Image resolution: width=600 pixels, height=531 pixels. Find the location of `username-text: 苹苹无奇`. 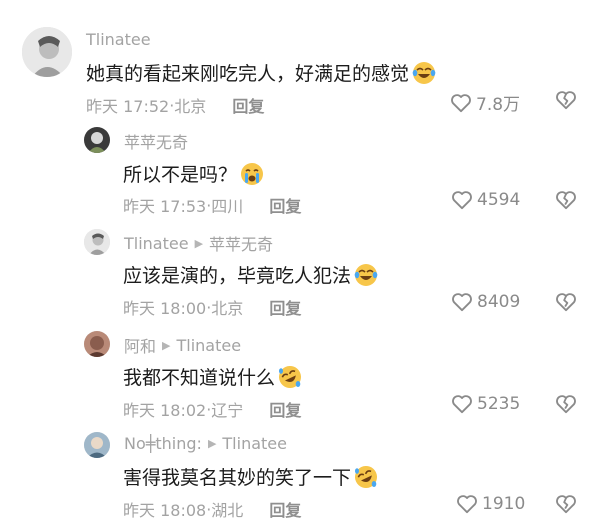

username-text: 苹苹无奇 is located at coordinates (156, 142).